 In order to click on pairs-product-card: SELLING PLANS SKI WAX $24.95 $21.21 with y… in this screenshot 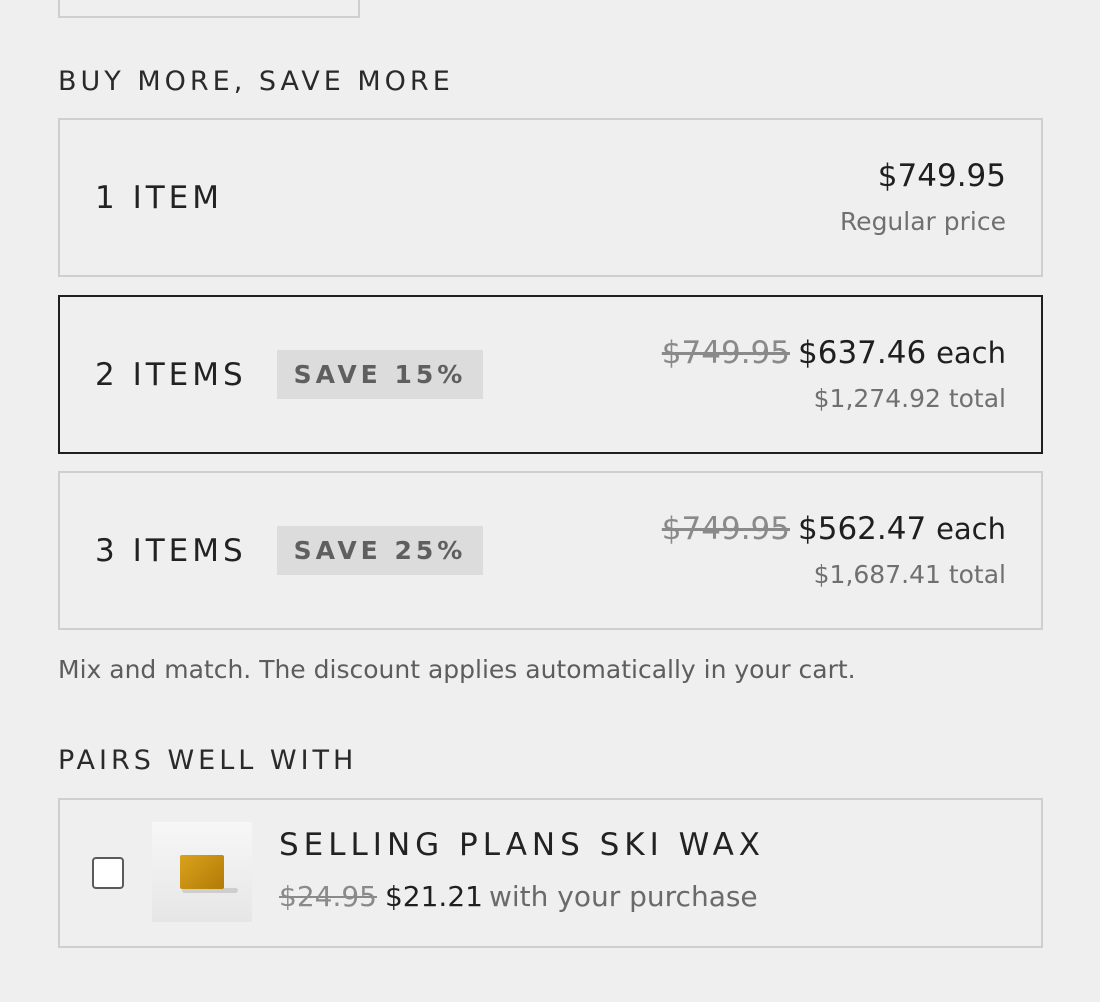, I will do `click(550, 873)`.